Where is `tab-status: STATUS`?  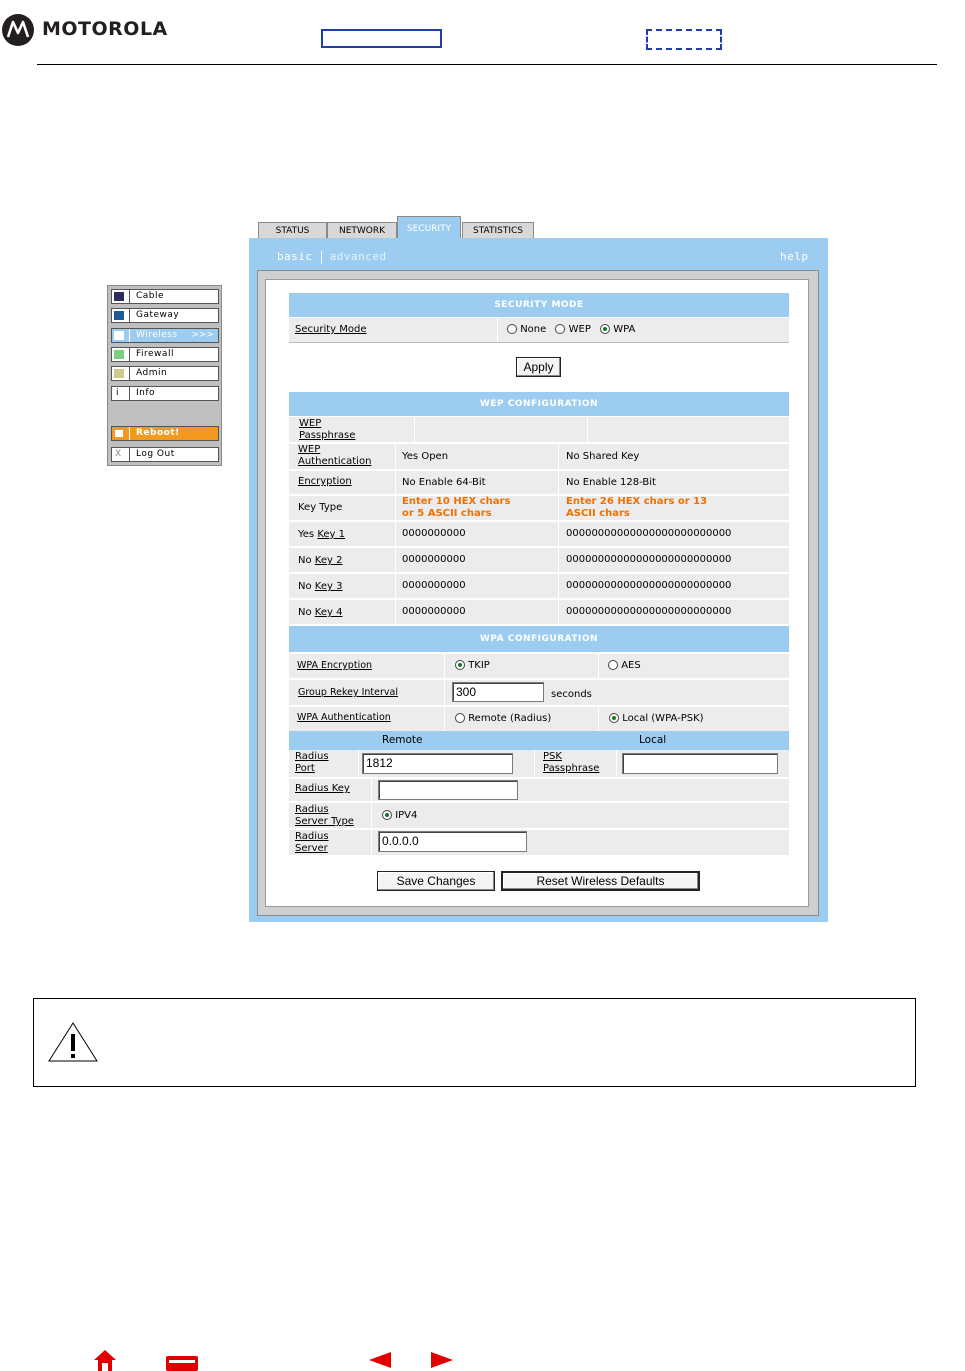 tab-status: STATUS is located at coordinates (292, 230).